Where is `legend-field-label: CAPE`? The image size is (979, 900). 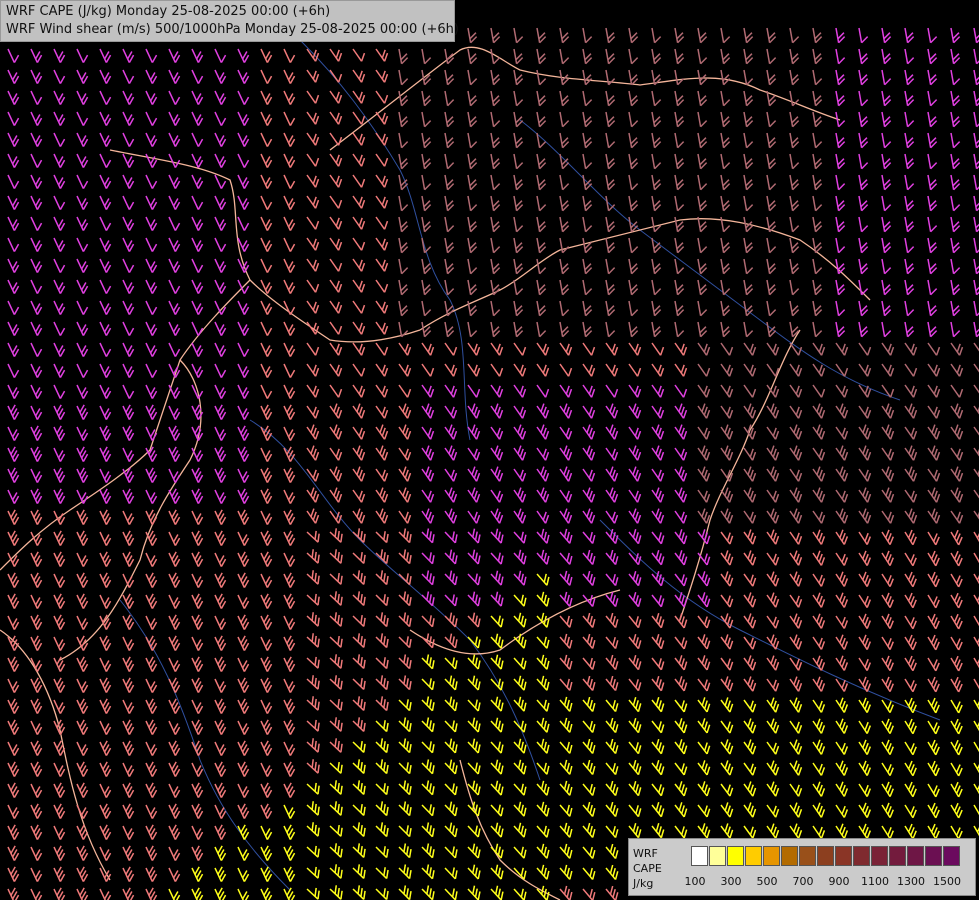 legend-field-label: CAPE is located at coordinates (647, 868).